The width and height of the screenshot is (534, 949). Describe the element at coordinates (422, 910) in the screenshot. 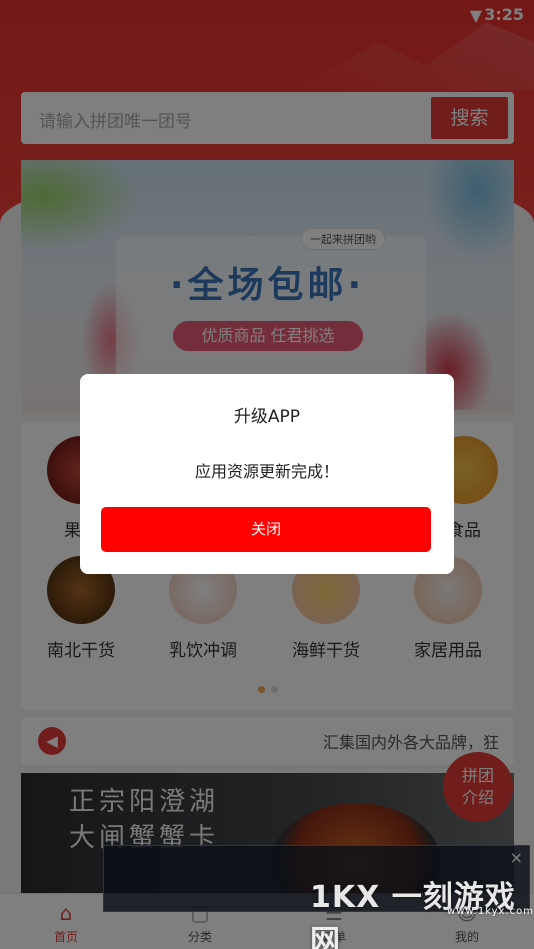

I see `watermark: 1KX 一刻游戏网 www.1kyx.com` at that location.